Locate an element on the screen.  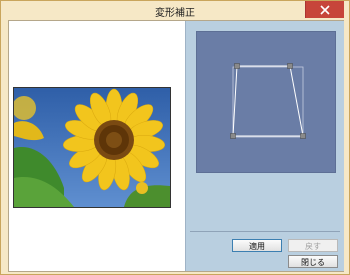
close-icon is located at coordinates (325, 9).